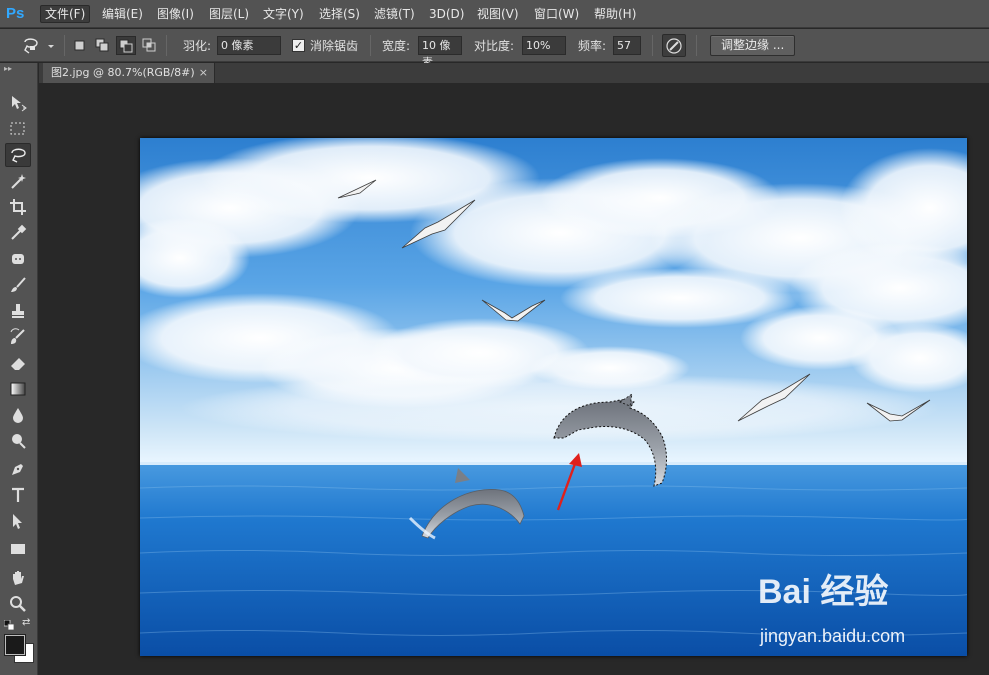  What do you see at coordinates (823, 592) in the screenshot?
I see `watermark-brand: Bai 经验` at bounding box center [823, 592].